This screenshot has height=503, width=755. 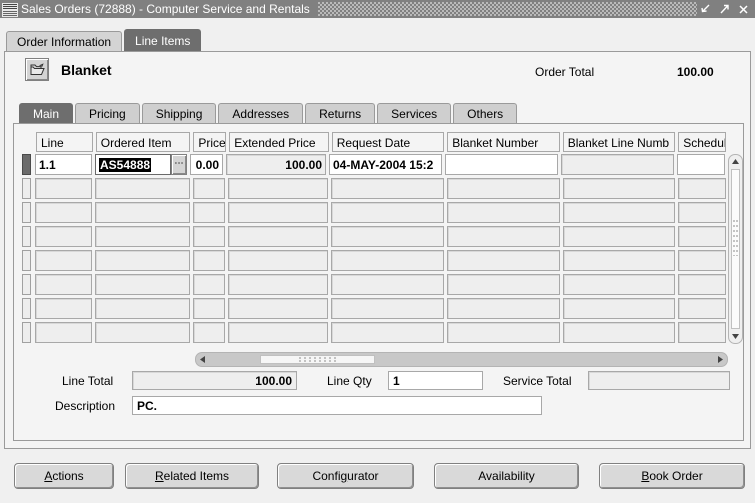 I want to click on description-value: PC., so click(x=337, y=405).